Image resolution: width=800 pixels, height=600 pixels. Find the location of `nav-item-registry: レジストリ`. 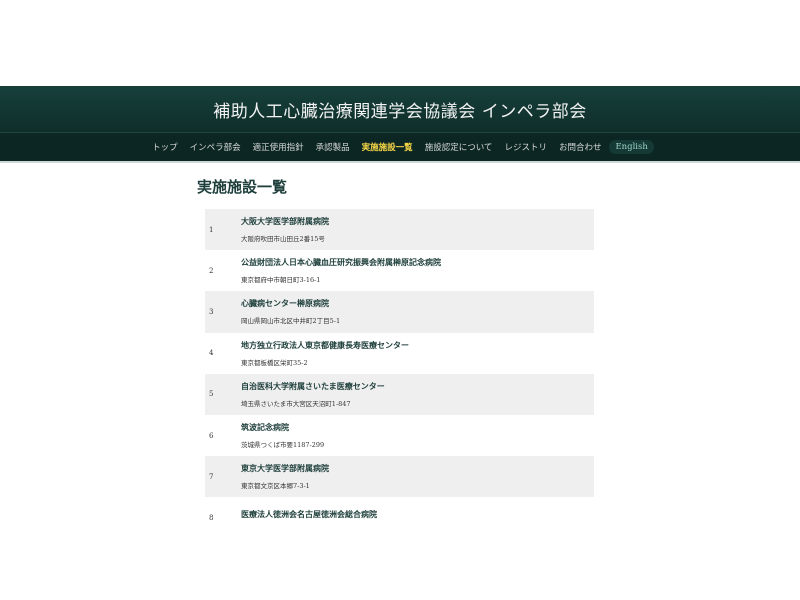

nav-item-registry: レジストリ is located at coordinates (525, 147).